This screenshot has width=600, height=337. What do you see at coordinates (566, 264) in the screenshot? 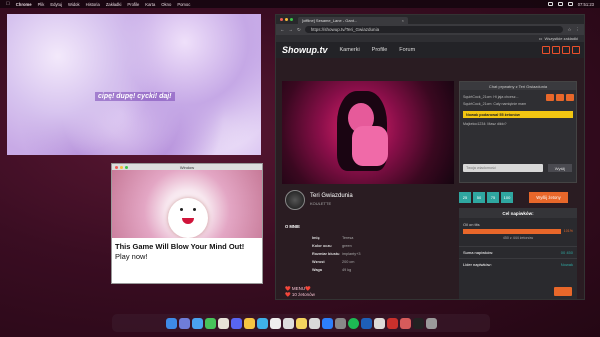
I see `tip-leader-value: Nowak` at bounding box center [566, 264].